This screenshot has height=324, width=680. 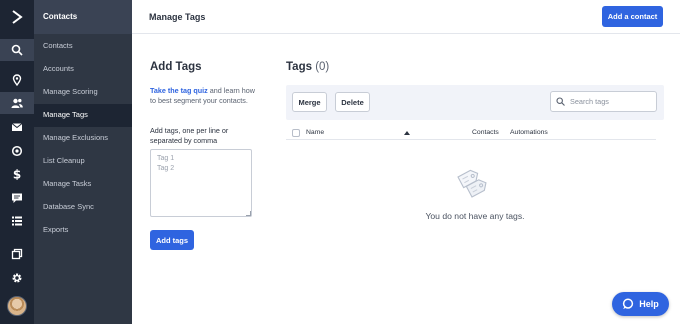 I want to click on add-tags-title: Add Tags, so click(x=176, y=67).